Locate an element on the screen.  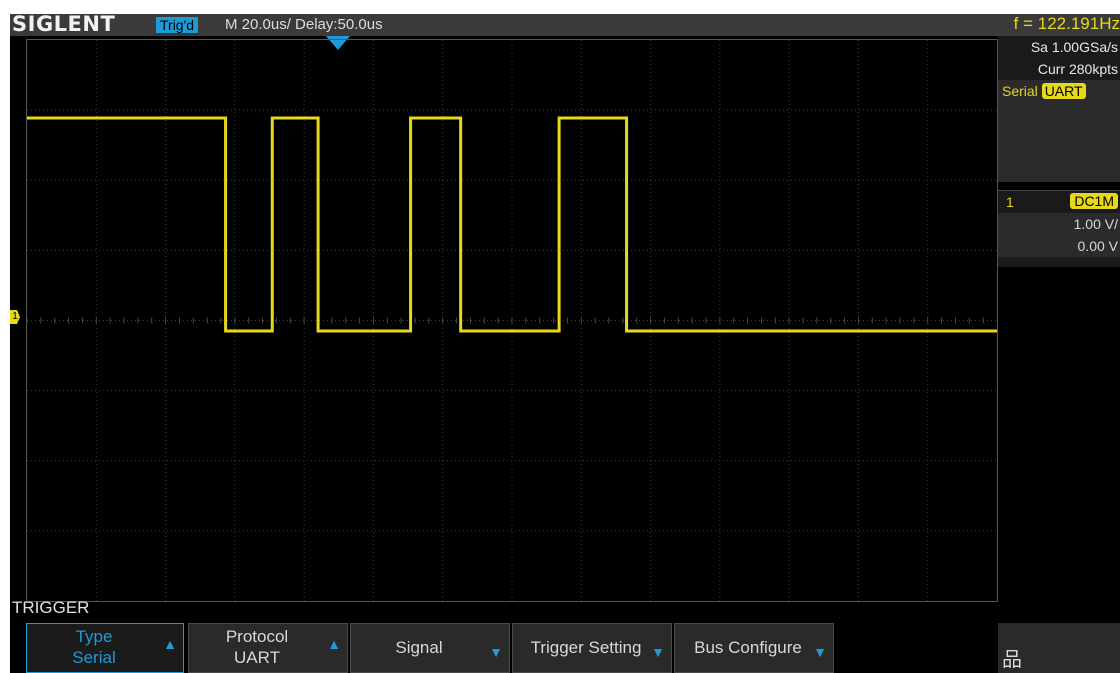
softkey-protocol: Protocol UART ▲ is located at coordinates (268, 648).